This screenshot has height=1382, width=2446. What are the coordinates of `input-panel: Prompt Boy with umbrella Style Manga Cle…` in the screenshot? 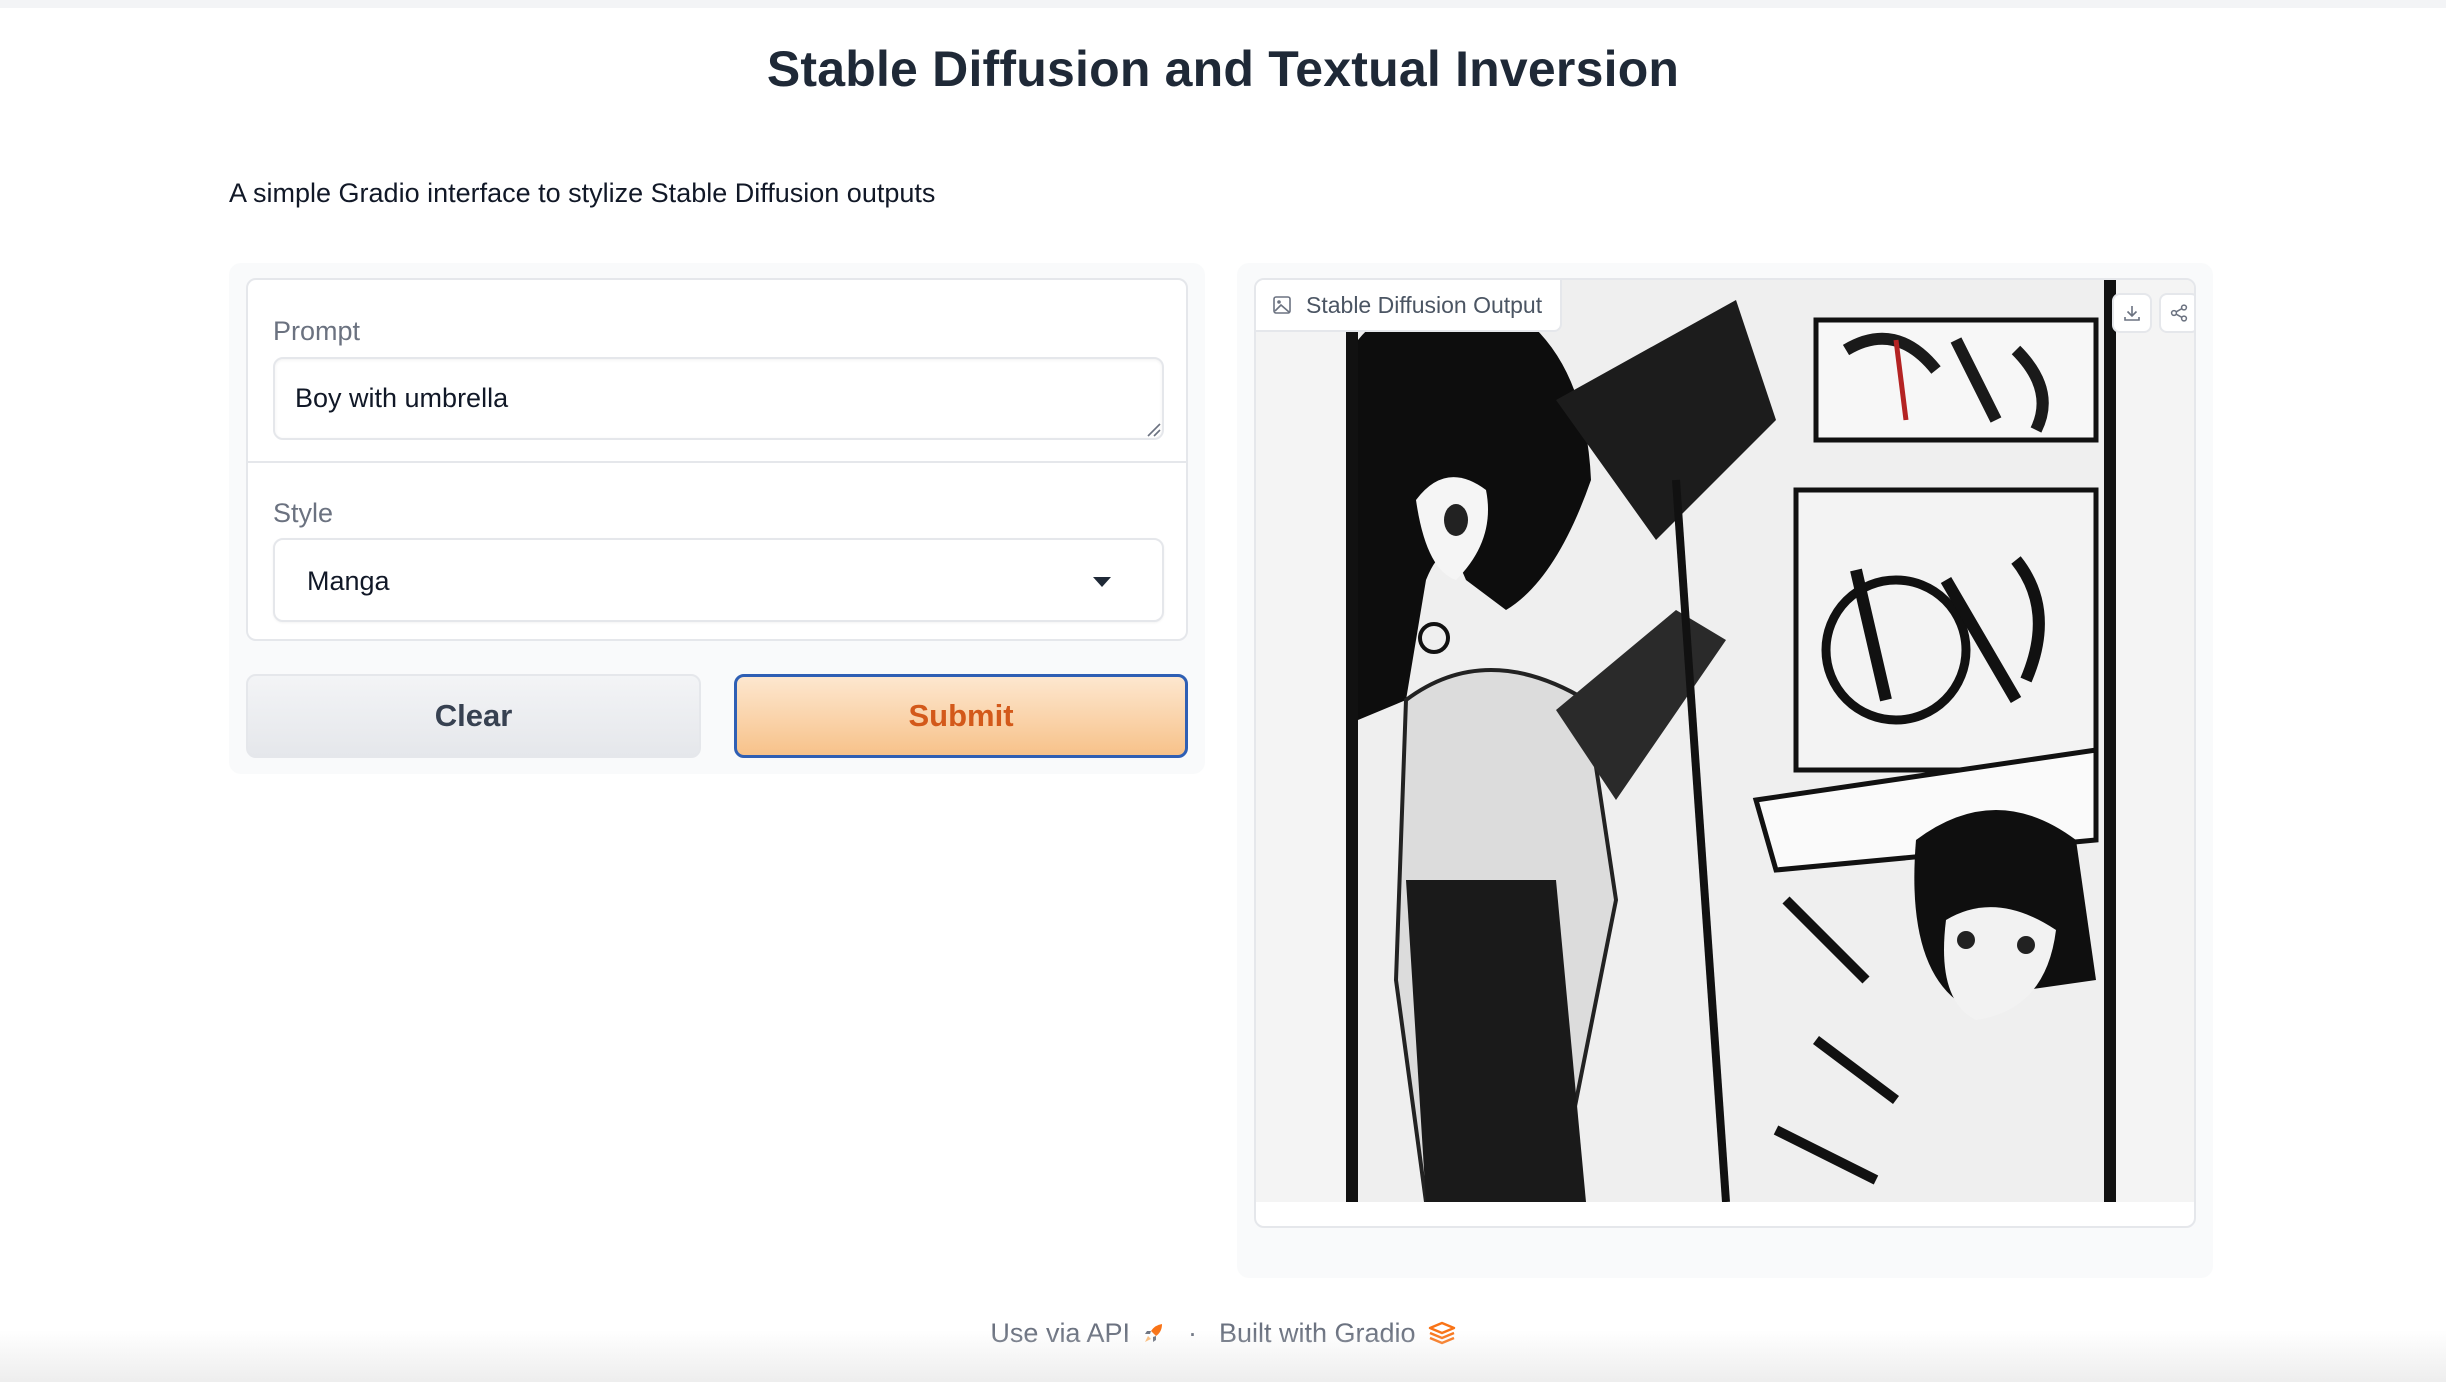 It's located at (717, 518).